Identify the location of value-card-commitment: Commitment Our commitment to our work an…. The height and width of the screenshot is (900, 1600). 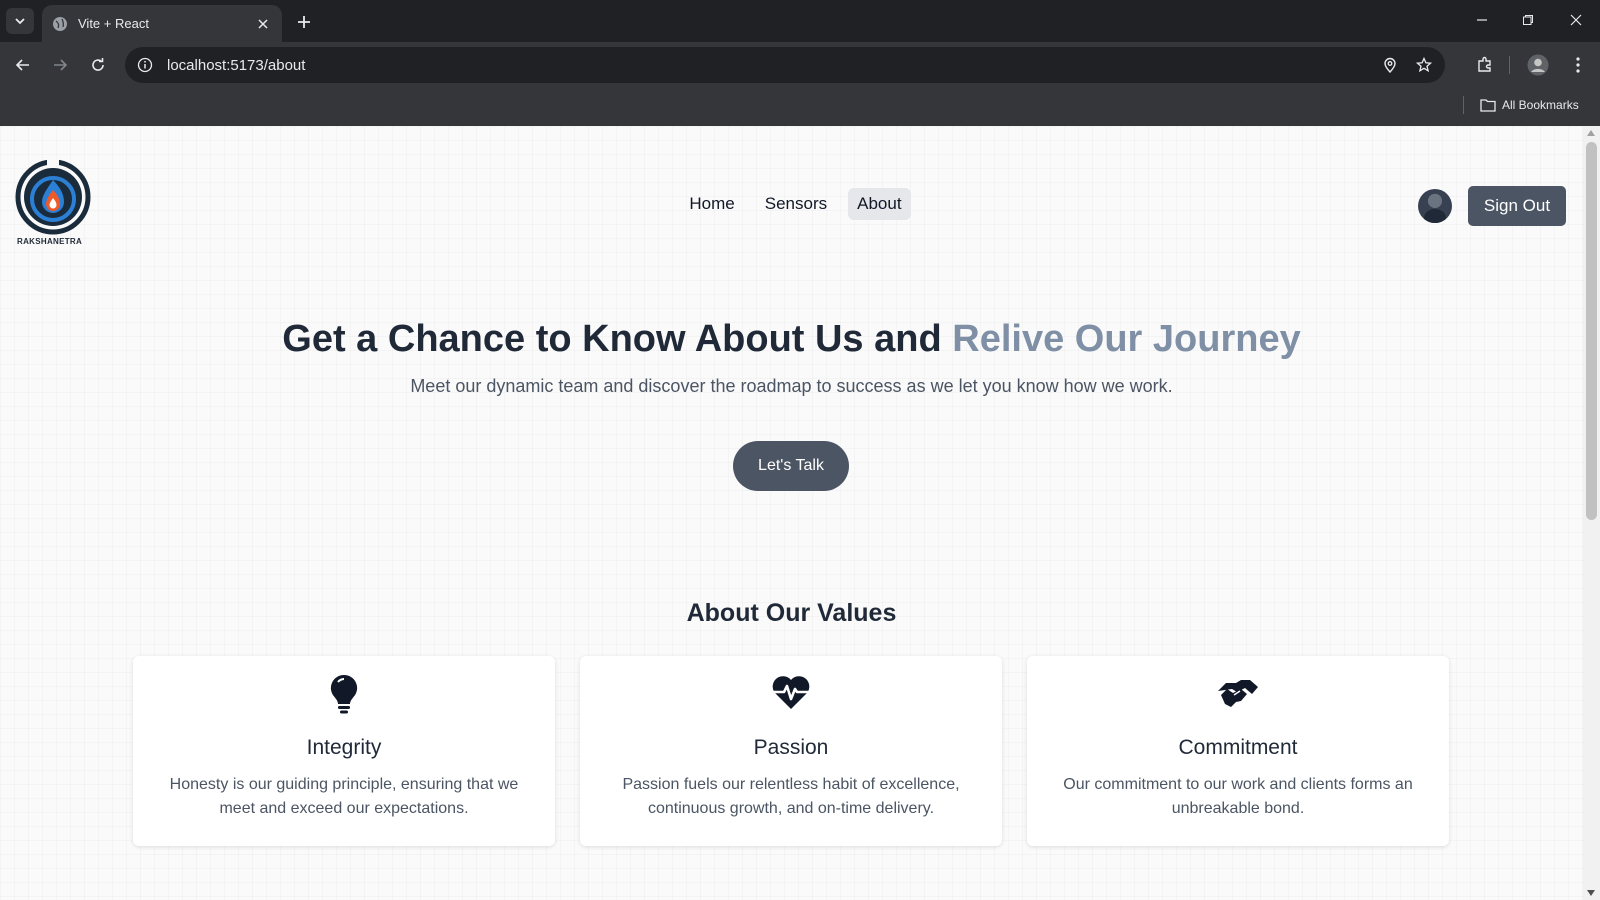
(1238, 751).